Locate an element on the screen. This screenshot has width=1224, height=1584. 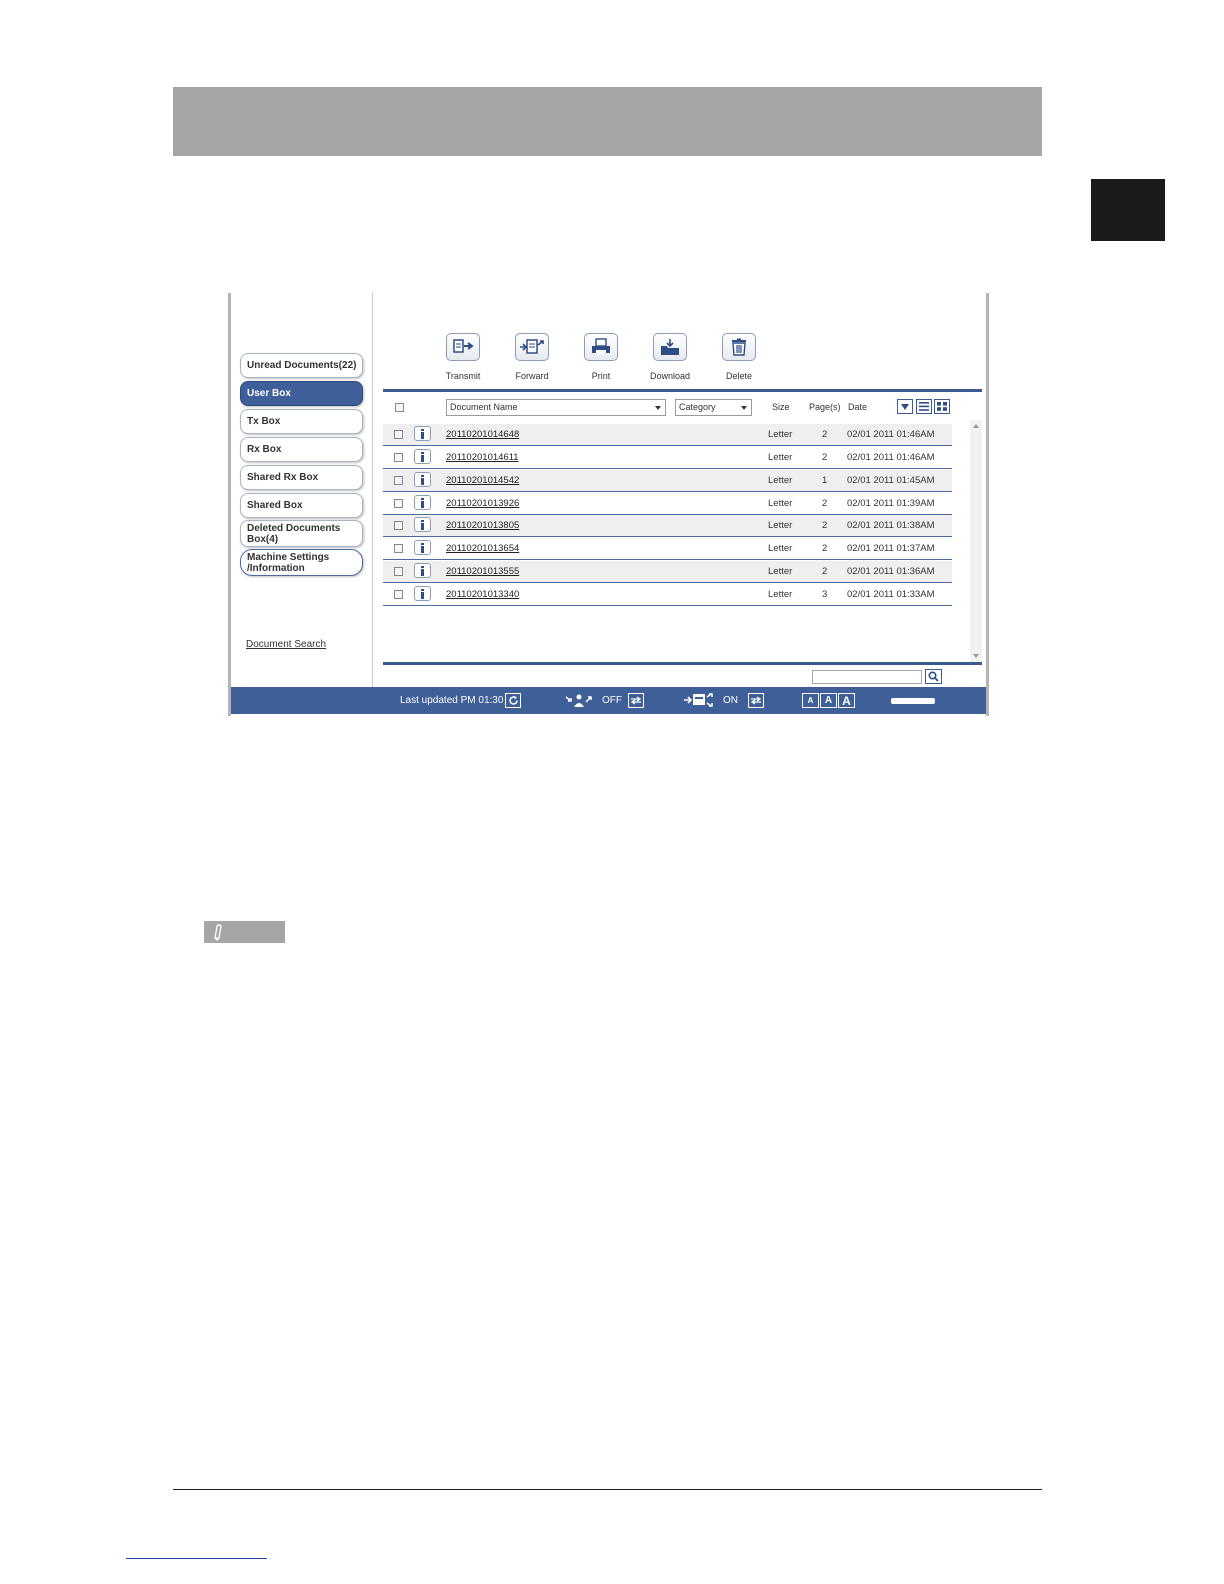
thumbnail-view-button is located at coordinates (942, 406).